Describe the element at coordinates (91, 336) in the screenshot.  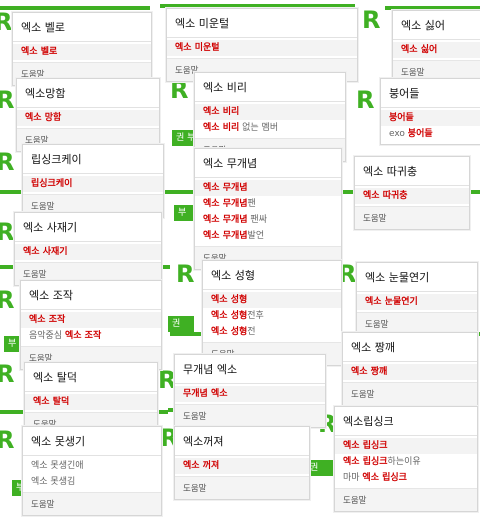
I see `suggestion-item: 음악중심 엑소 조작` at that location.